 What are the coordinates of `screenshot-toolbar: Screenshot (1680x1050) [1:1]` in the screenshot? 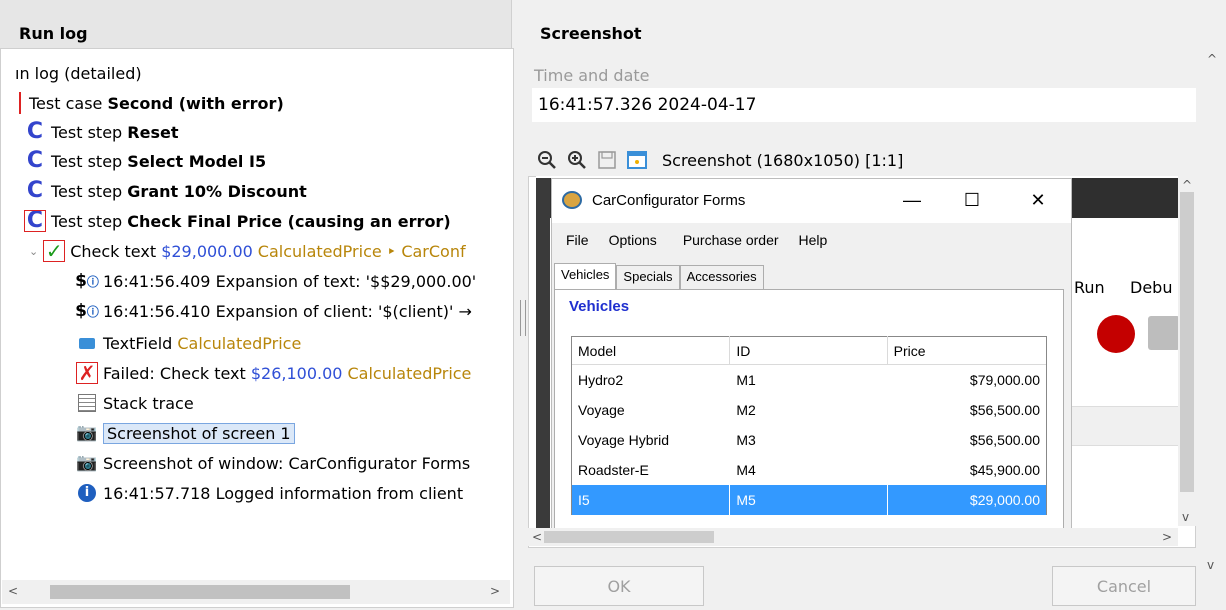 It's located at (719, 160).